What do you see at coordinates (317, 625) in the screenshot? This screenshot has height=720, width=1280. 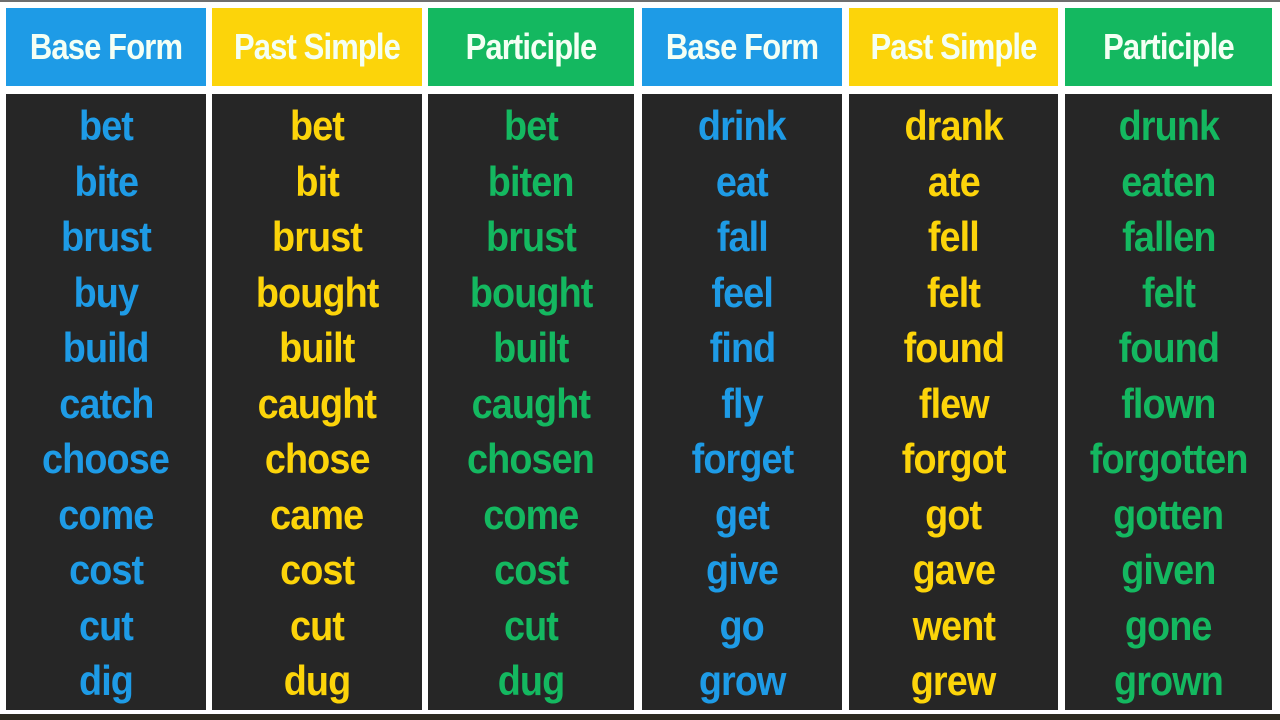 I see `verb-past: cut` at bounding box center [317, 625].